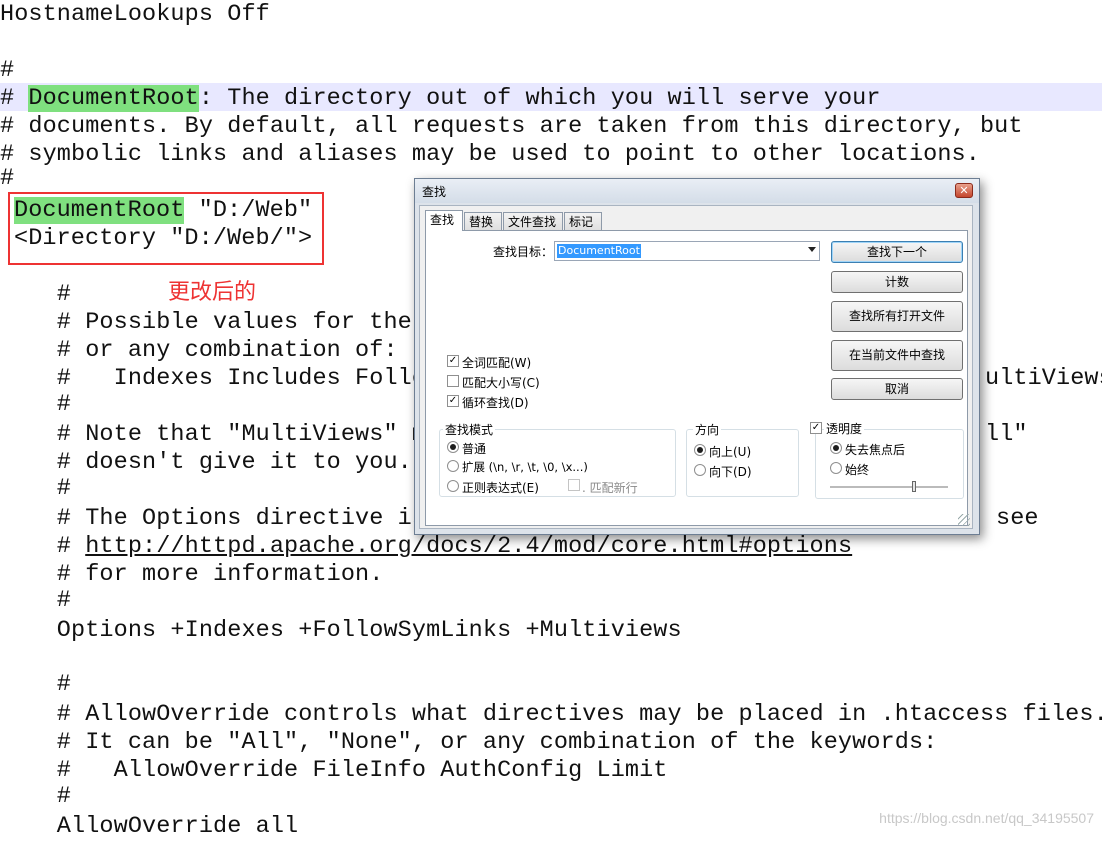 The height and width of the screenshot is (841, 1102). What do you see at coordinates (897, 355) in the screenshot?
I see `find-in-current-file-button: 在当前文件中查找` at bounding box center [897, 355].